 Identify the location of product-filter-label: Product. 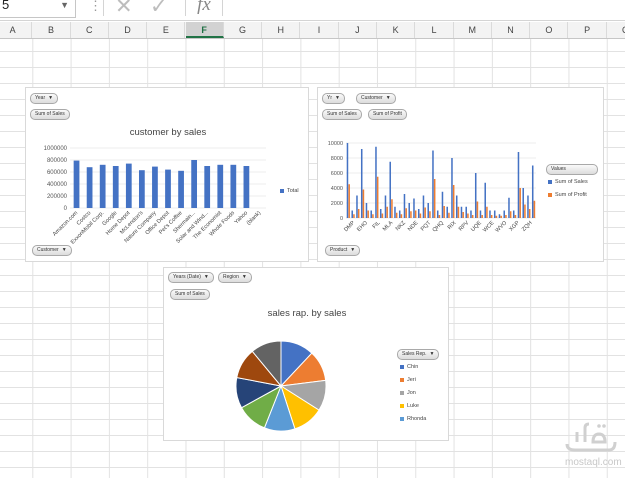
(339, 250).